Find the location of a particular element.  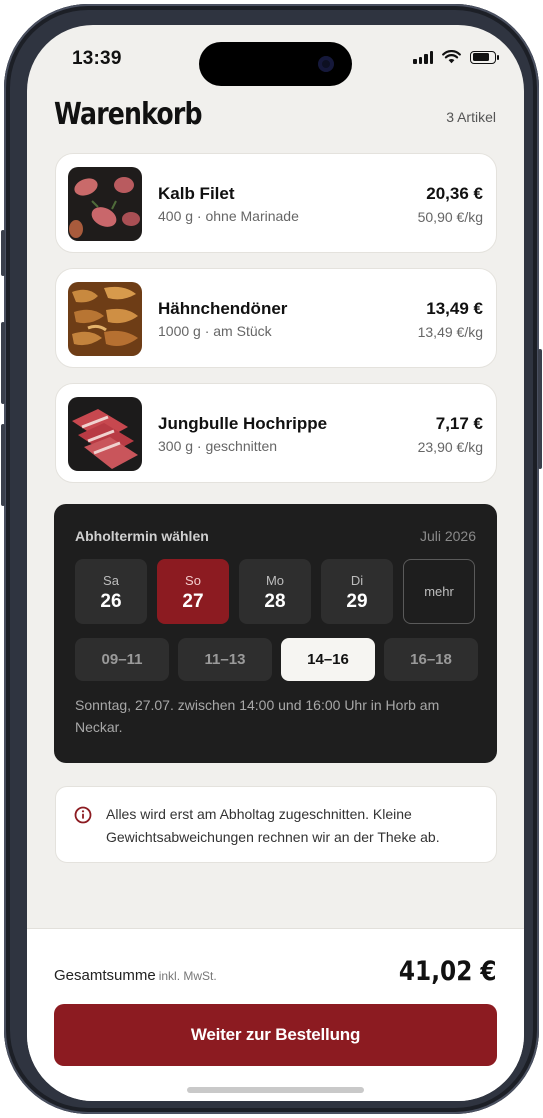

wifi-icon is located at coordinates (451, 57).